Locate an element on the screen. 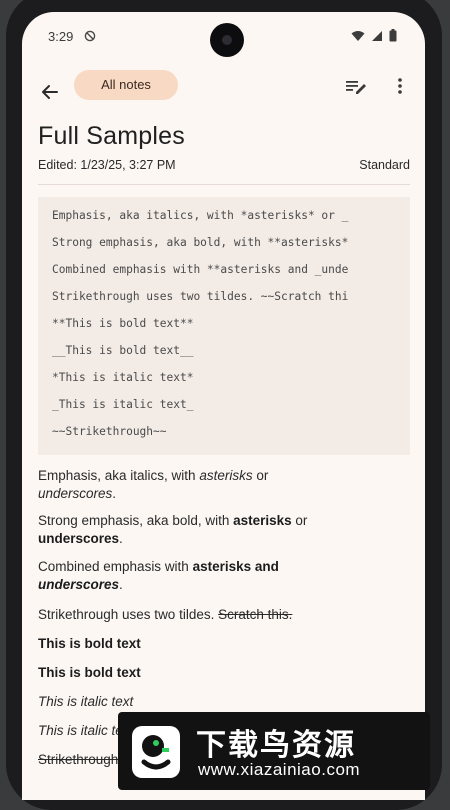 The height and width of the screenshot is (810, 450). strikethrough-text: Scratch this. is located at coordinates (255, 614).